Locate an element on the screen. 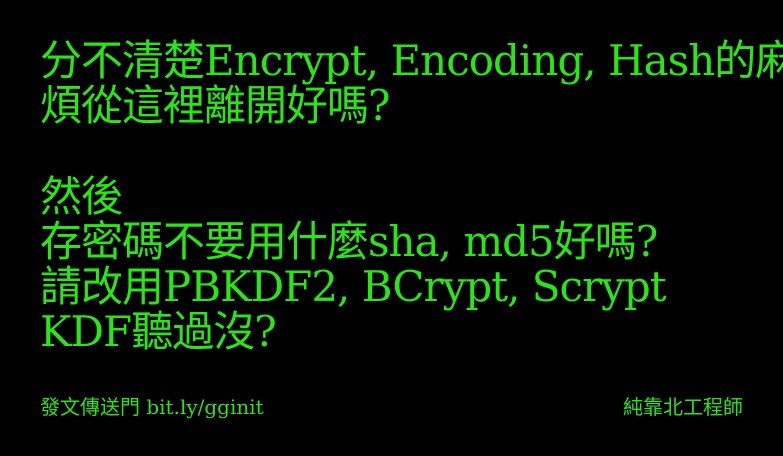 The image size is (783, 456). text-line-6: KDF聽過沒? is located at coordinates (158, 331).